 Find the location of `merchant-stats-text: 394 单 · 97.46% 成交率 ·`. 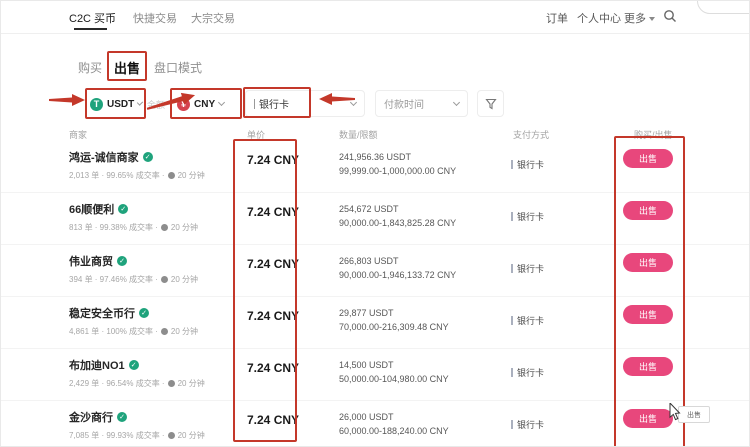

merchant-stats-text: 394 单 · 97.46% 成交率 · is located at coordinates (113, 279).